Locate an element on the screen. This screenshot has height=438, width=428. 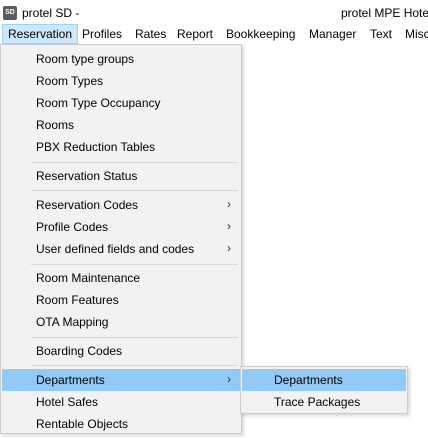
menu-item-label: Rooms is located at coordinates (55, 125).